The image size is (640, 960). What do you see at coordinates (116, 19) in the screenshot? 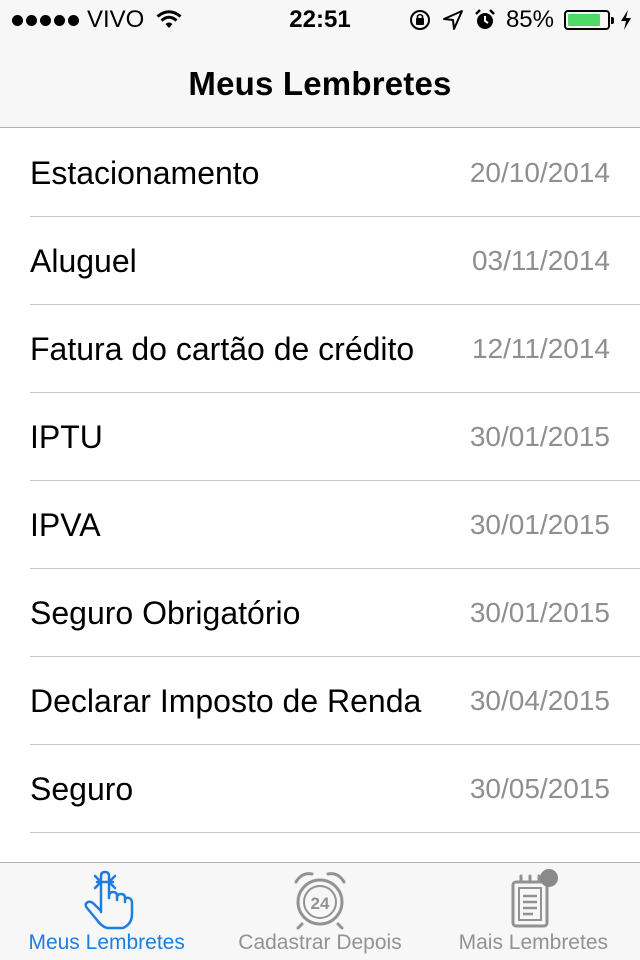
I see `carrier-name: VIVO` at bounding box center [116, 19].